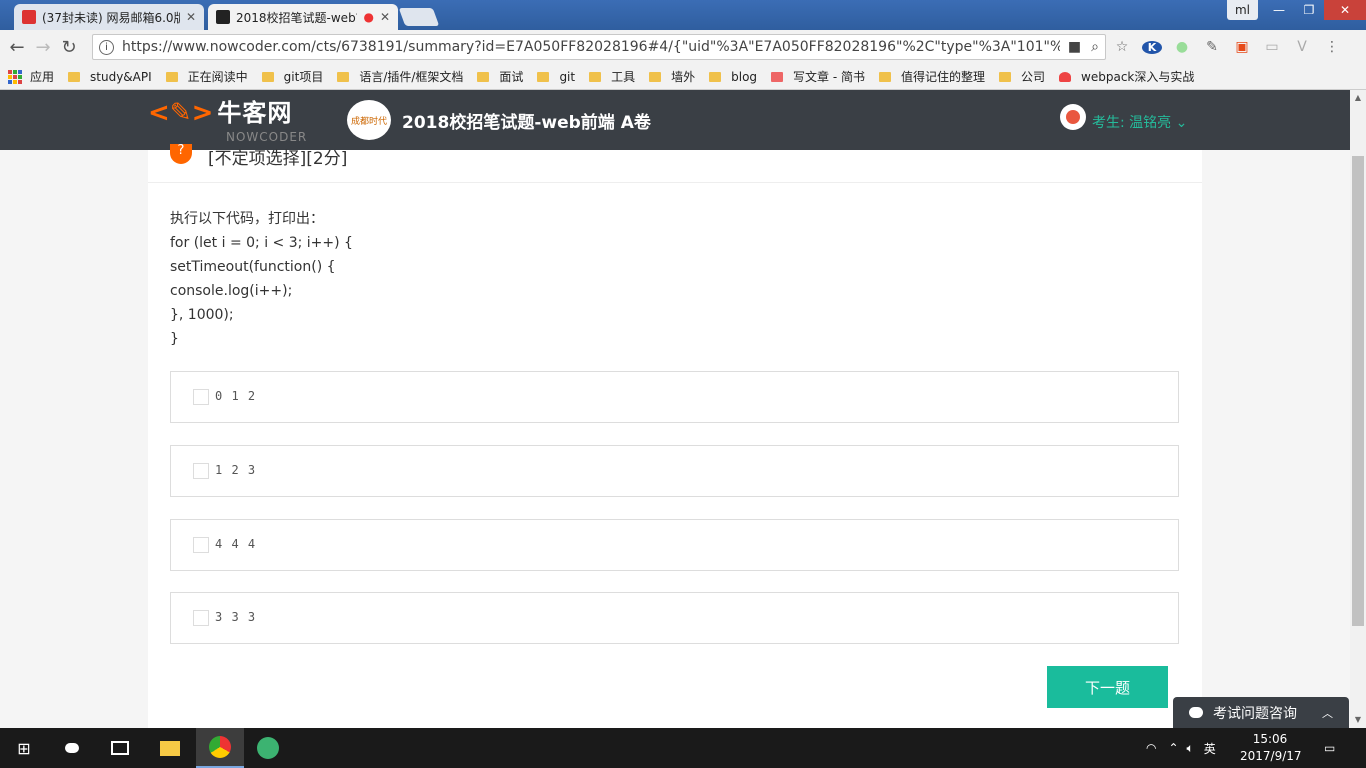  I want to click on task-view-icon, so click(120, 748).